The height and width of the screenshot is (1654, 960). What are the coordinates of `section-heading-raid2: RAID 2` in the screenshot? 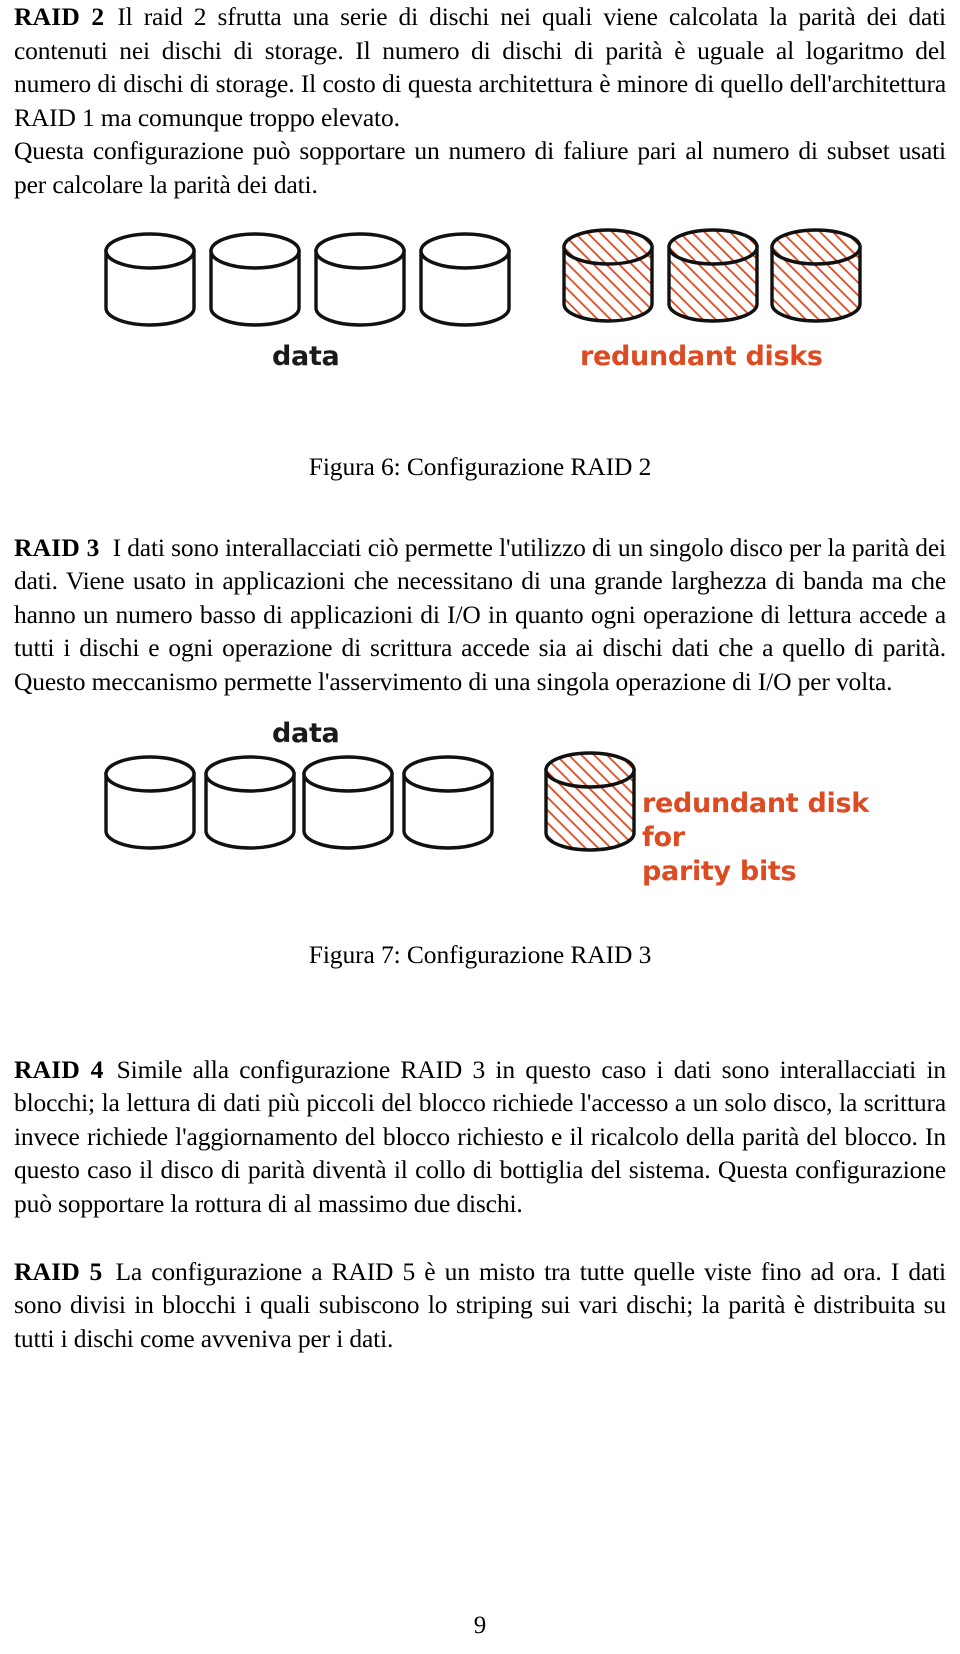 It's located at (59, 16).